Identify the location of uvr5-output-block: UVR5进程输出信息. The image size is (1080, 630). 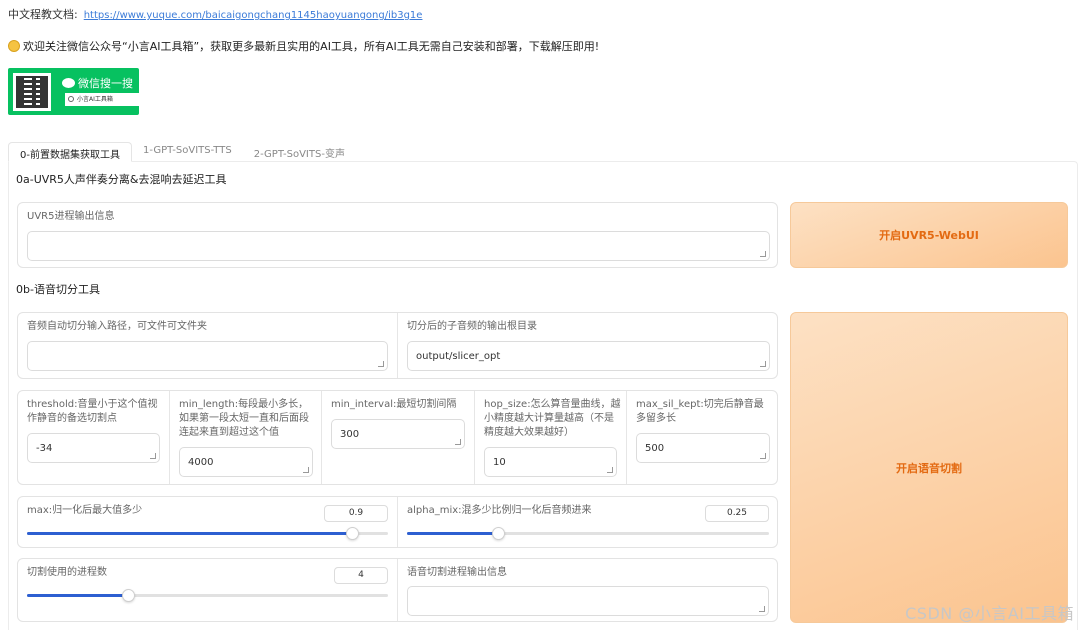
(397, 235).